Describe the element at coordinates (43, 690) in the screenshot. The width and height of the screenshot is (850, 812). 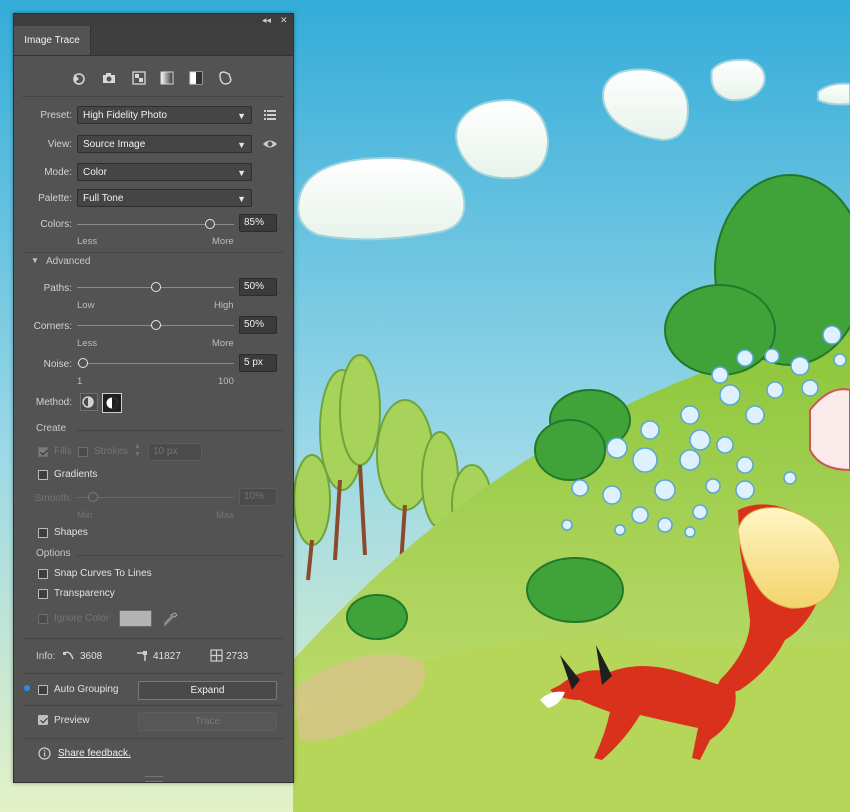
I see `auto-grouping-checkbox` at that location.